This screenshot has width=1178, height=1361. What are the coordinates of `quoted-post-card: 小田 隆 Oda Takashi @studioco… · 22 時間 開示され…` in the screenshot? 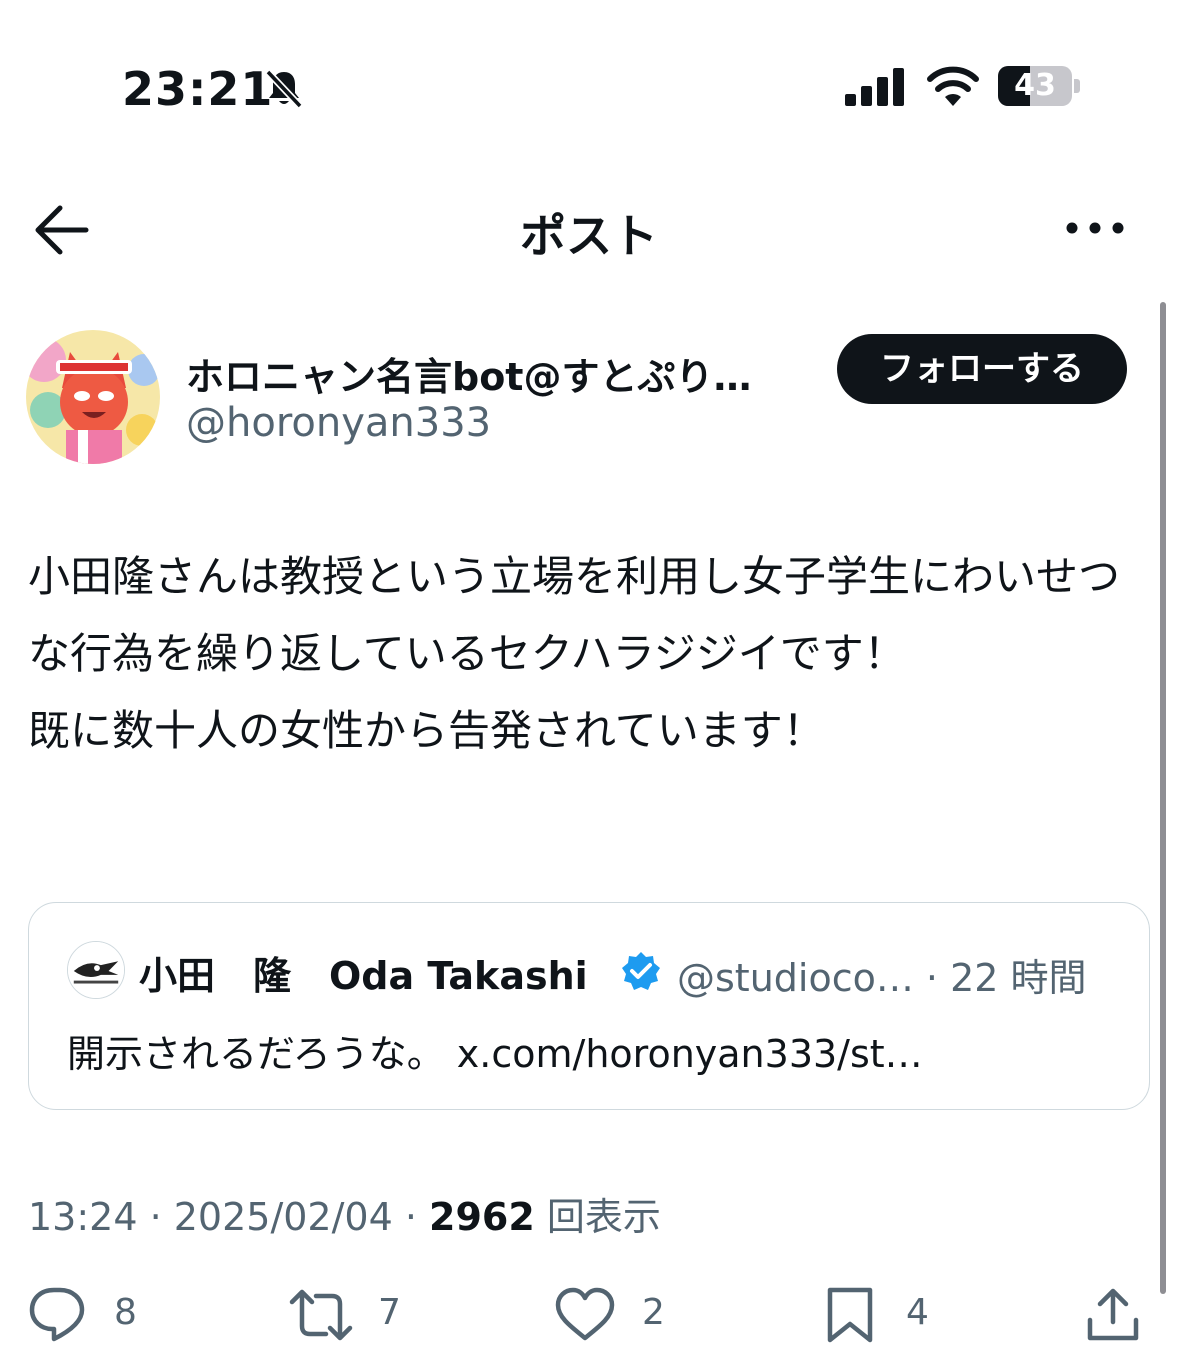 It's located at (589, 1006).